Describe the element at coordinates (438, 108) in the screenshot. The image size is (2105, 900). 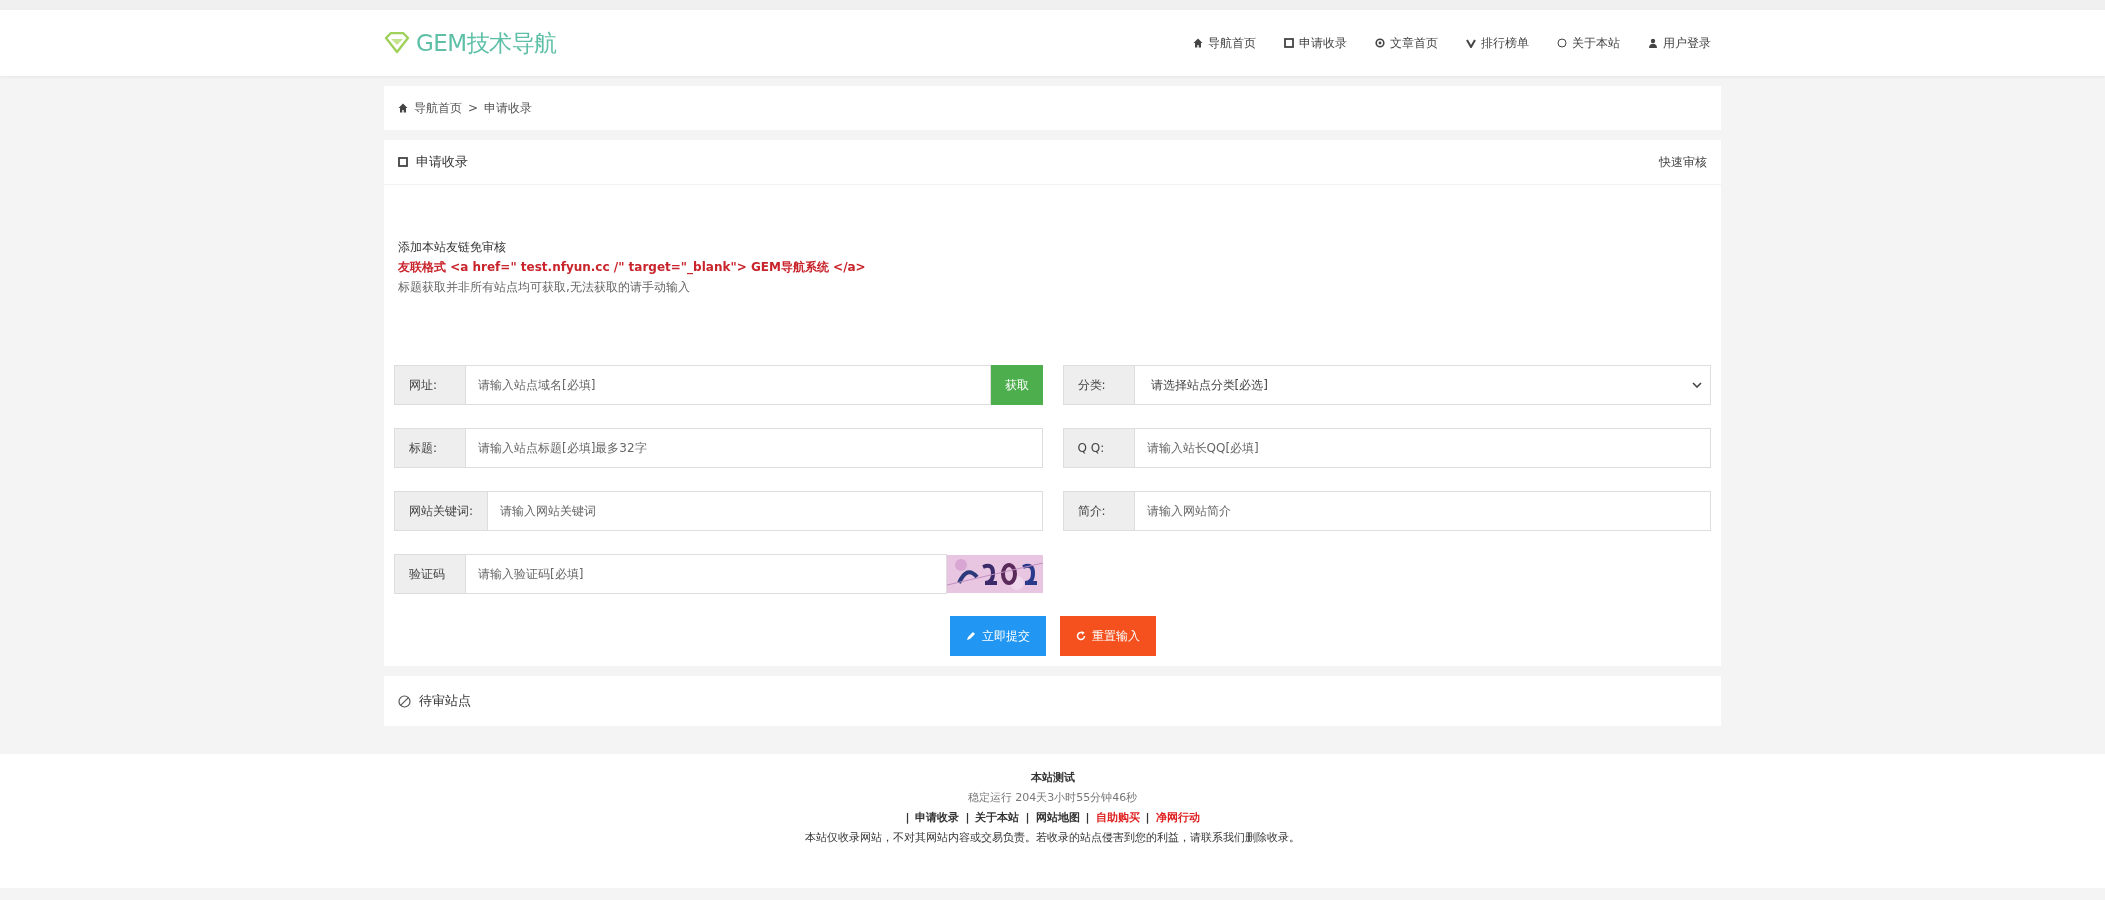
I see `breadcrumb-link: 导航首页` at that location.